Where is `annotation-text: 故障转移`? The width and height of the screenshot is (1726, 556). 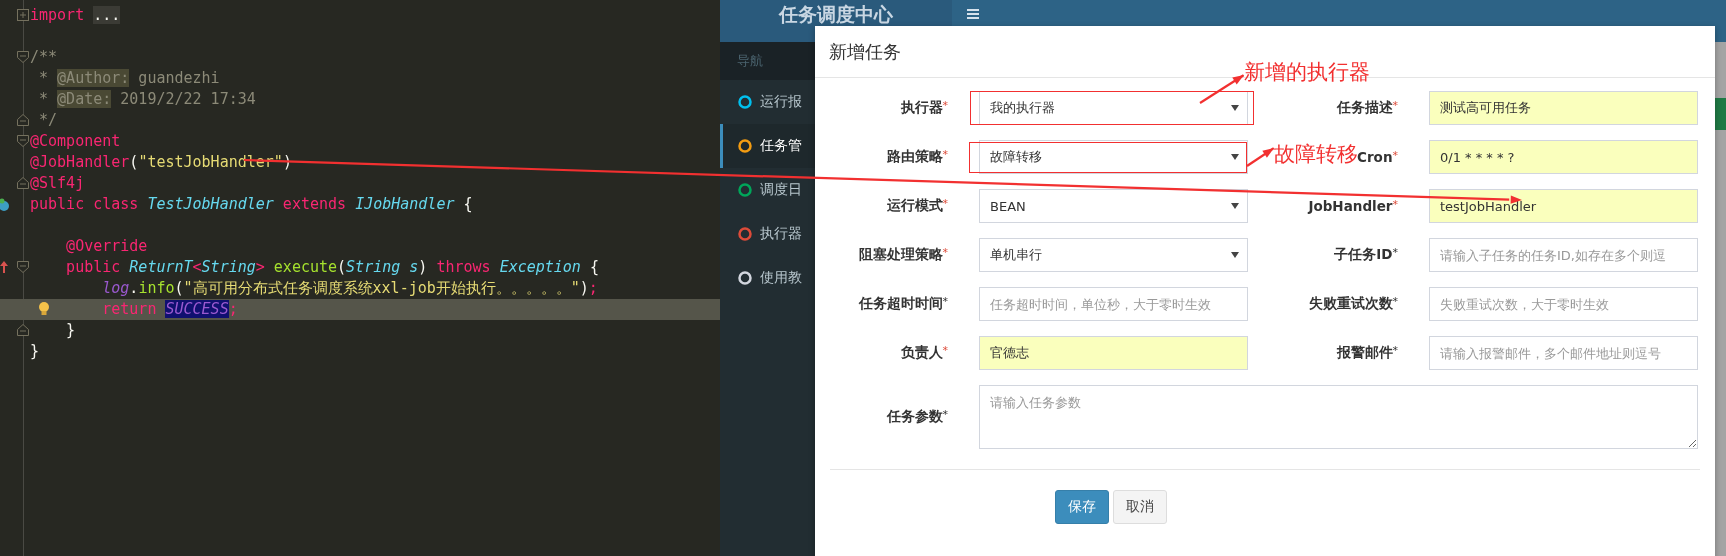 annotation-text: 故障转移 is located at coordinates (1316, 154).